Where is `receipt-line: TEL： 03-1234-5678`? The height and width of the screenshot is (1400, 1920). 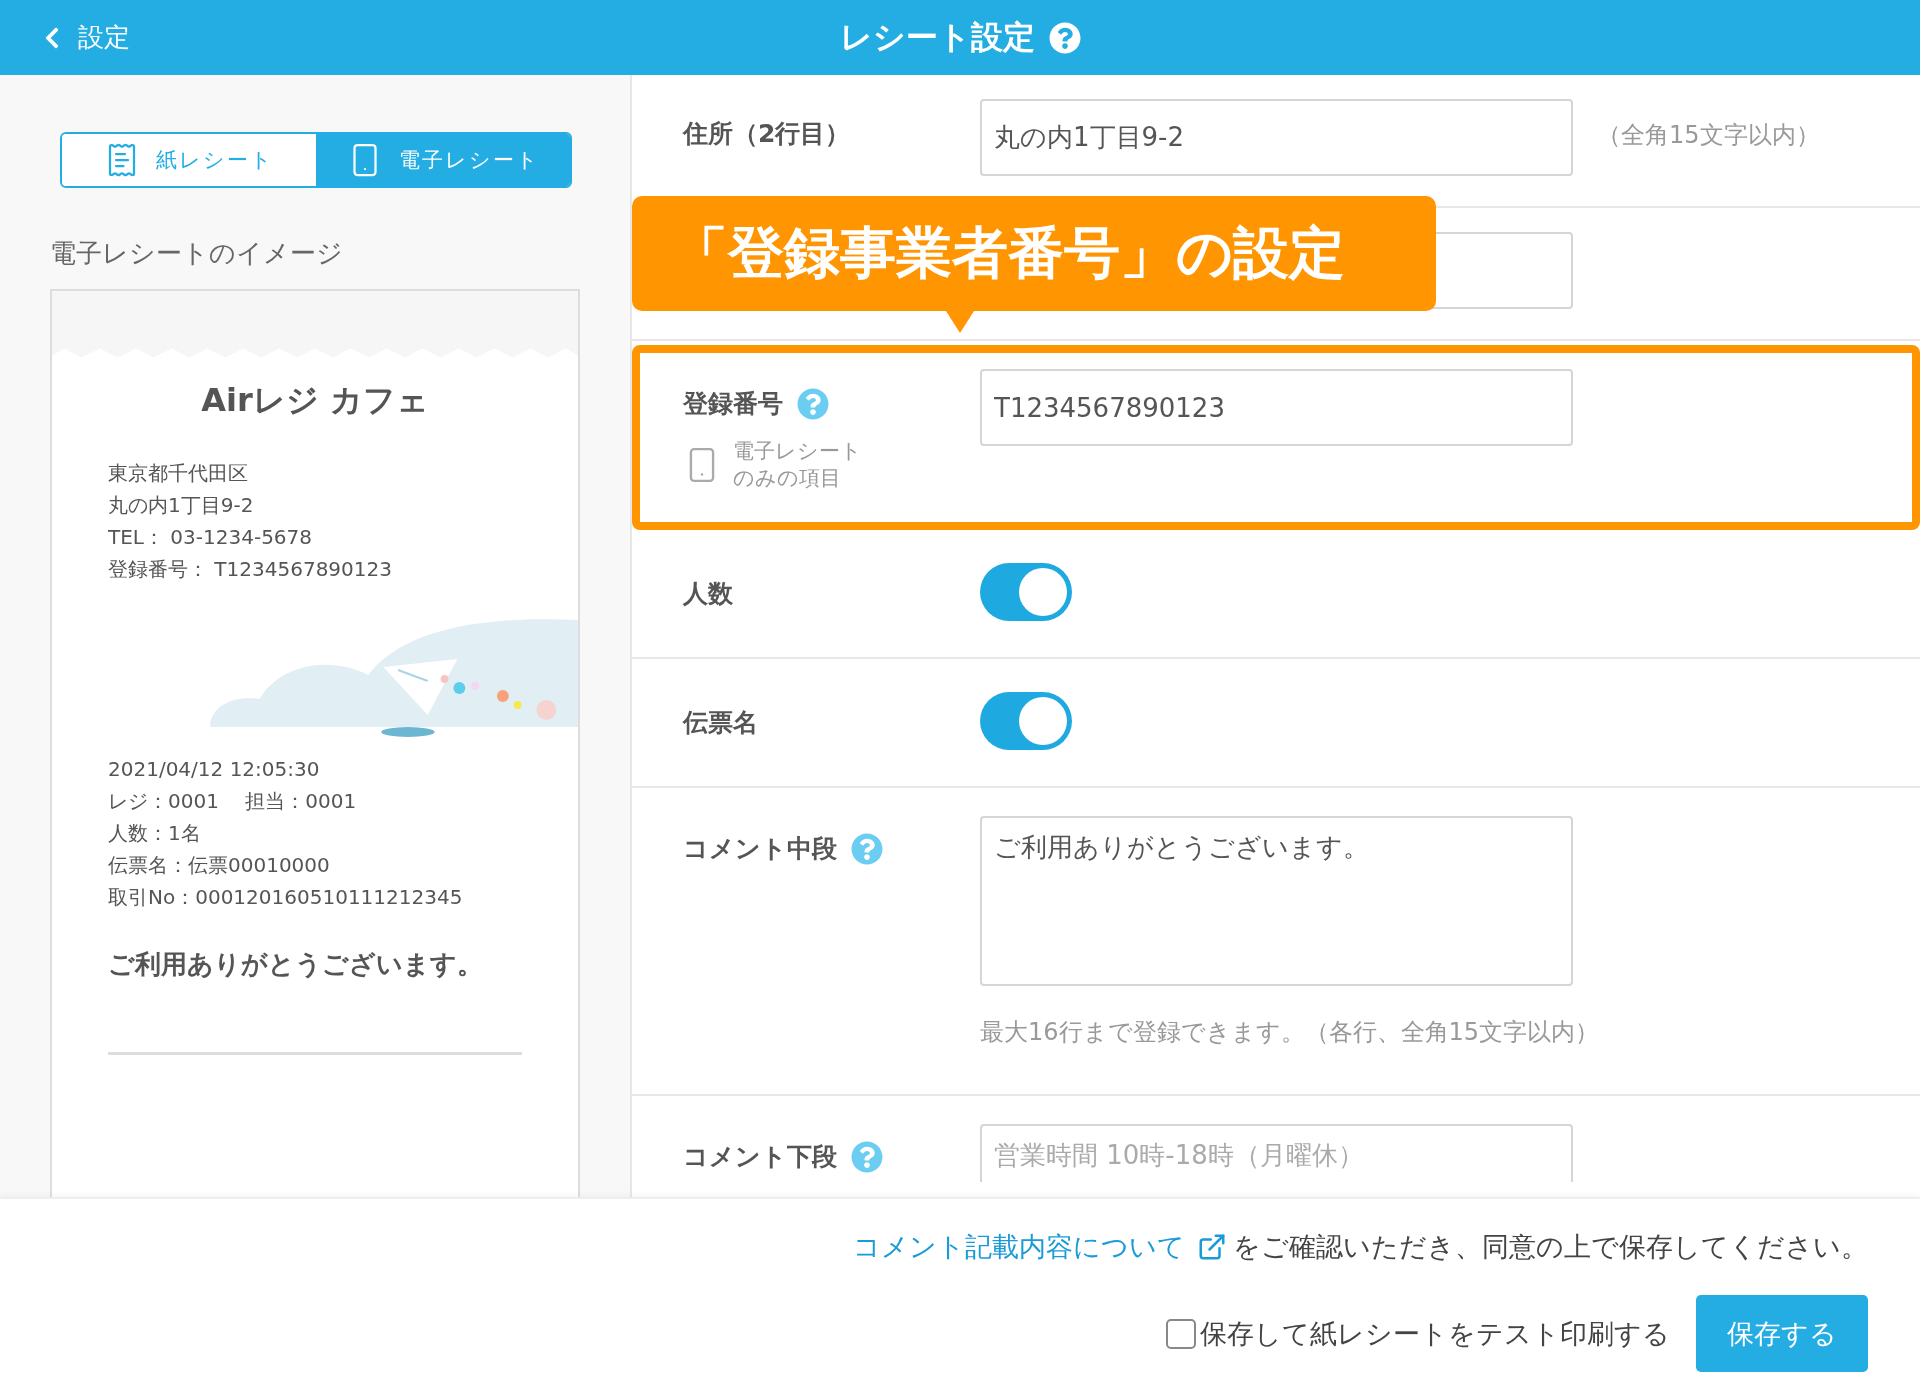
receipt-line: TEL： 03-1234-5678 is located at coordinates (211, 537).